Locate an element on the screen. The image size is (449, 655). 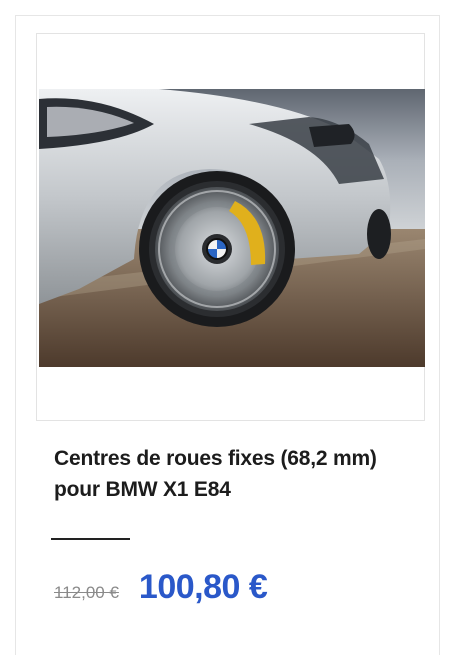
price-row: 112,00 € 100,80 € is located at coordinates (161, 587).